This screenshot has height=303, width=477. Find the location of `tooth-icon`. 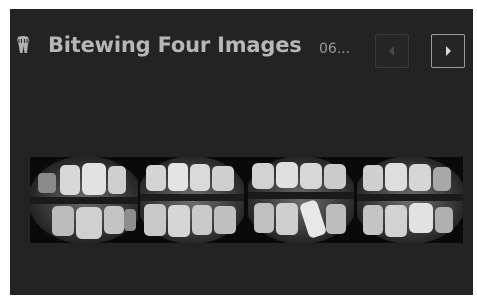

tooth-icon is located at coordinates (23, 44).